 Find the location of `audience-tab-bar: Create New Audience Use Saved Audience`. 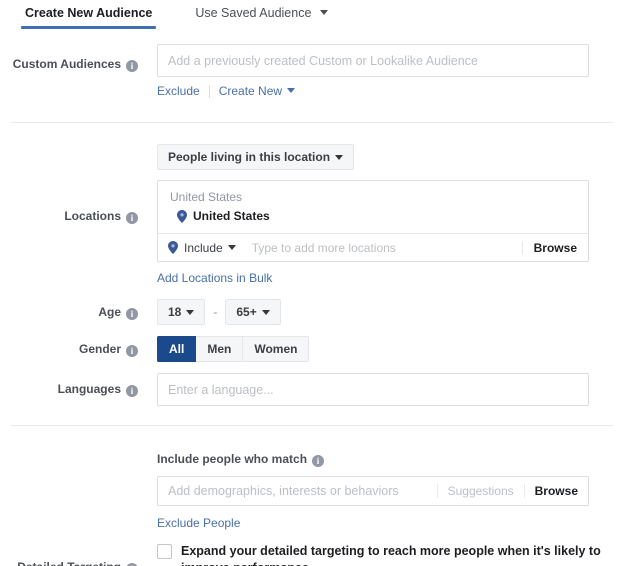

audience-tab-bar: Create New Audience Use Saved Audience is located at coordinates (312, 16).